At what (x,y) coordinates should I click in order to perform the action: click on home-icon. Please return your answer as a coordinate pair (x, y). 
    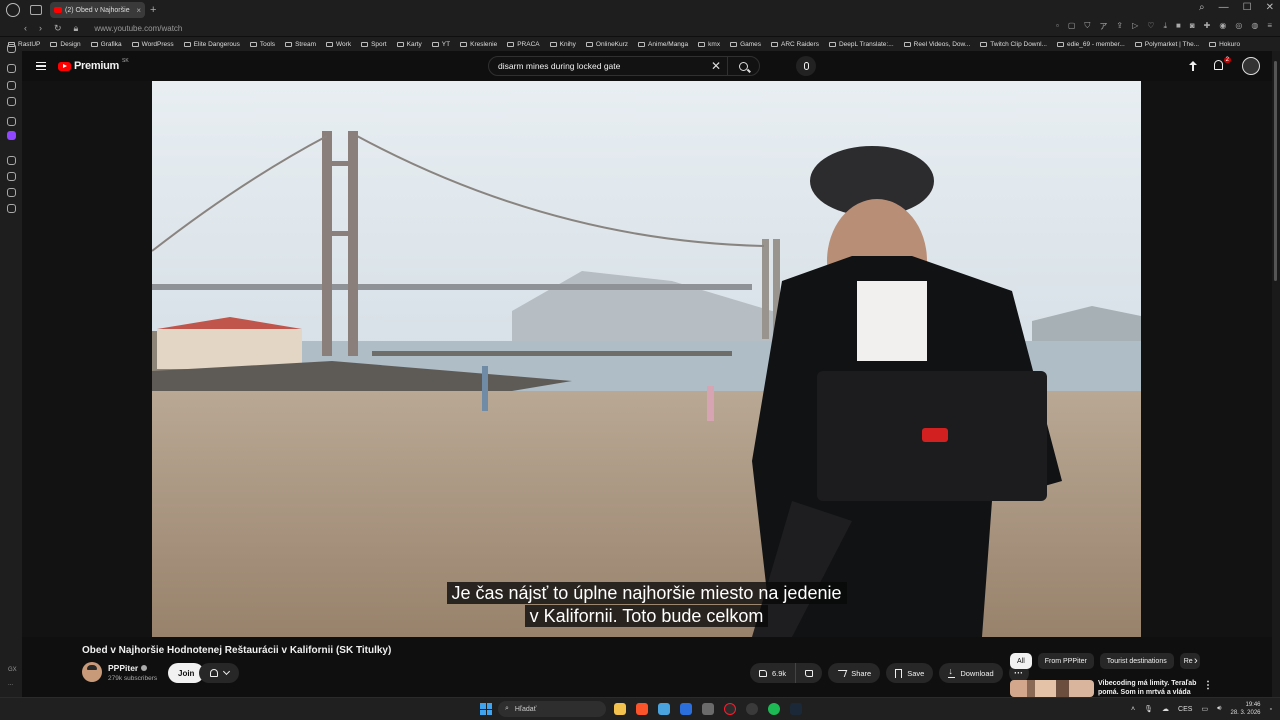
    Looking at the image, I should click on (11, 48).